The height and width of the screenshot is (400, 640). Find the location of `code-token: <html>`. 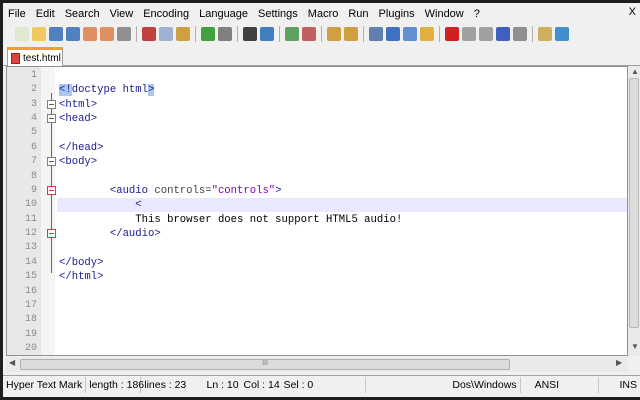

code-token: <html> is located at coordinates (78, 104).